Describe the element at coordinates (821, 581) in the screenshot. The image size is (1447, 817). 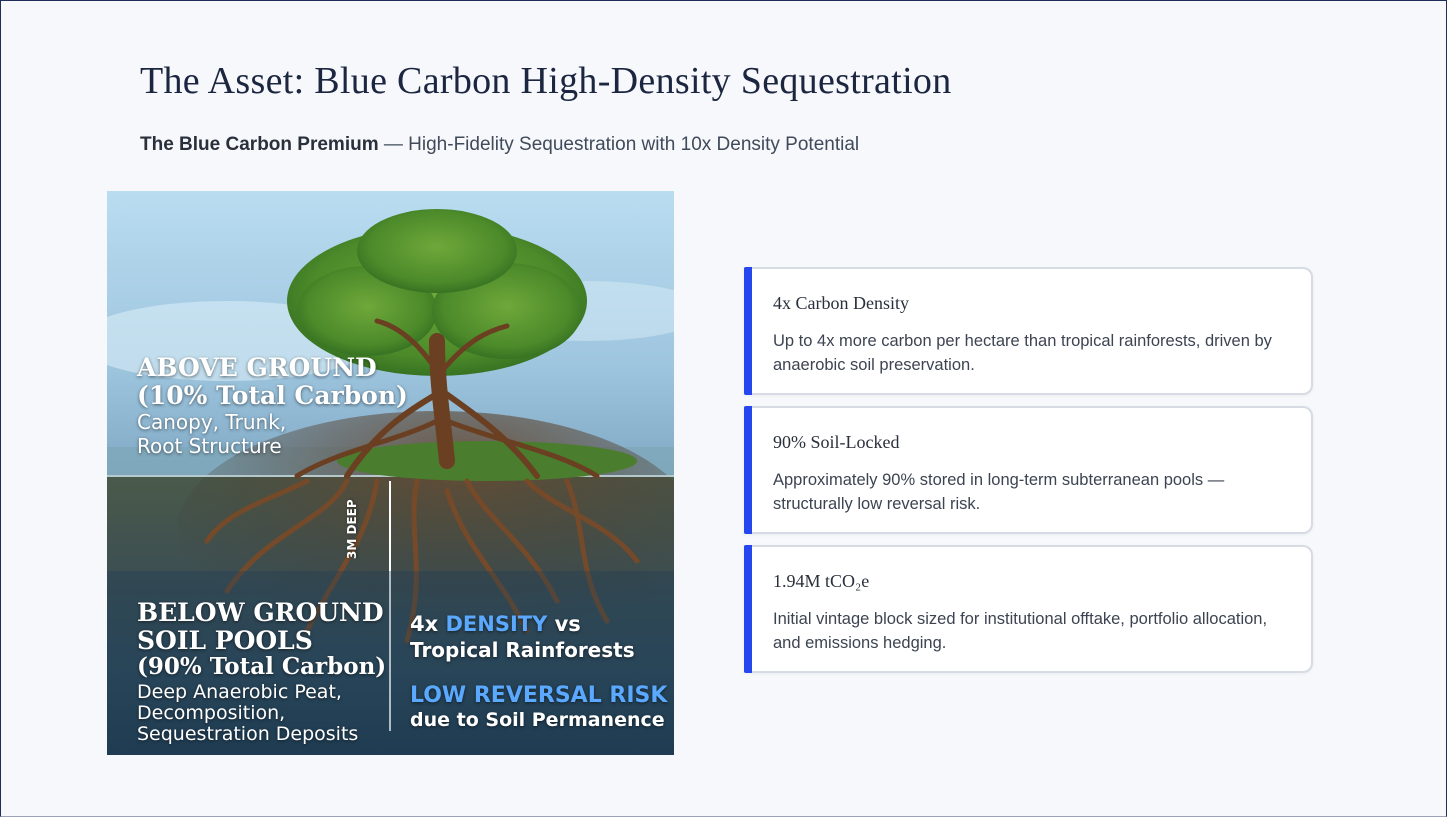
I see `card-title: 1.94M tCO₂e` at that location.